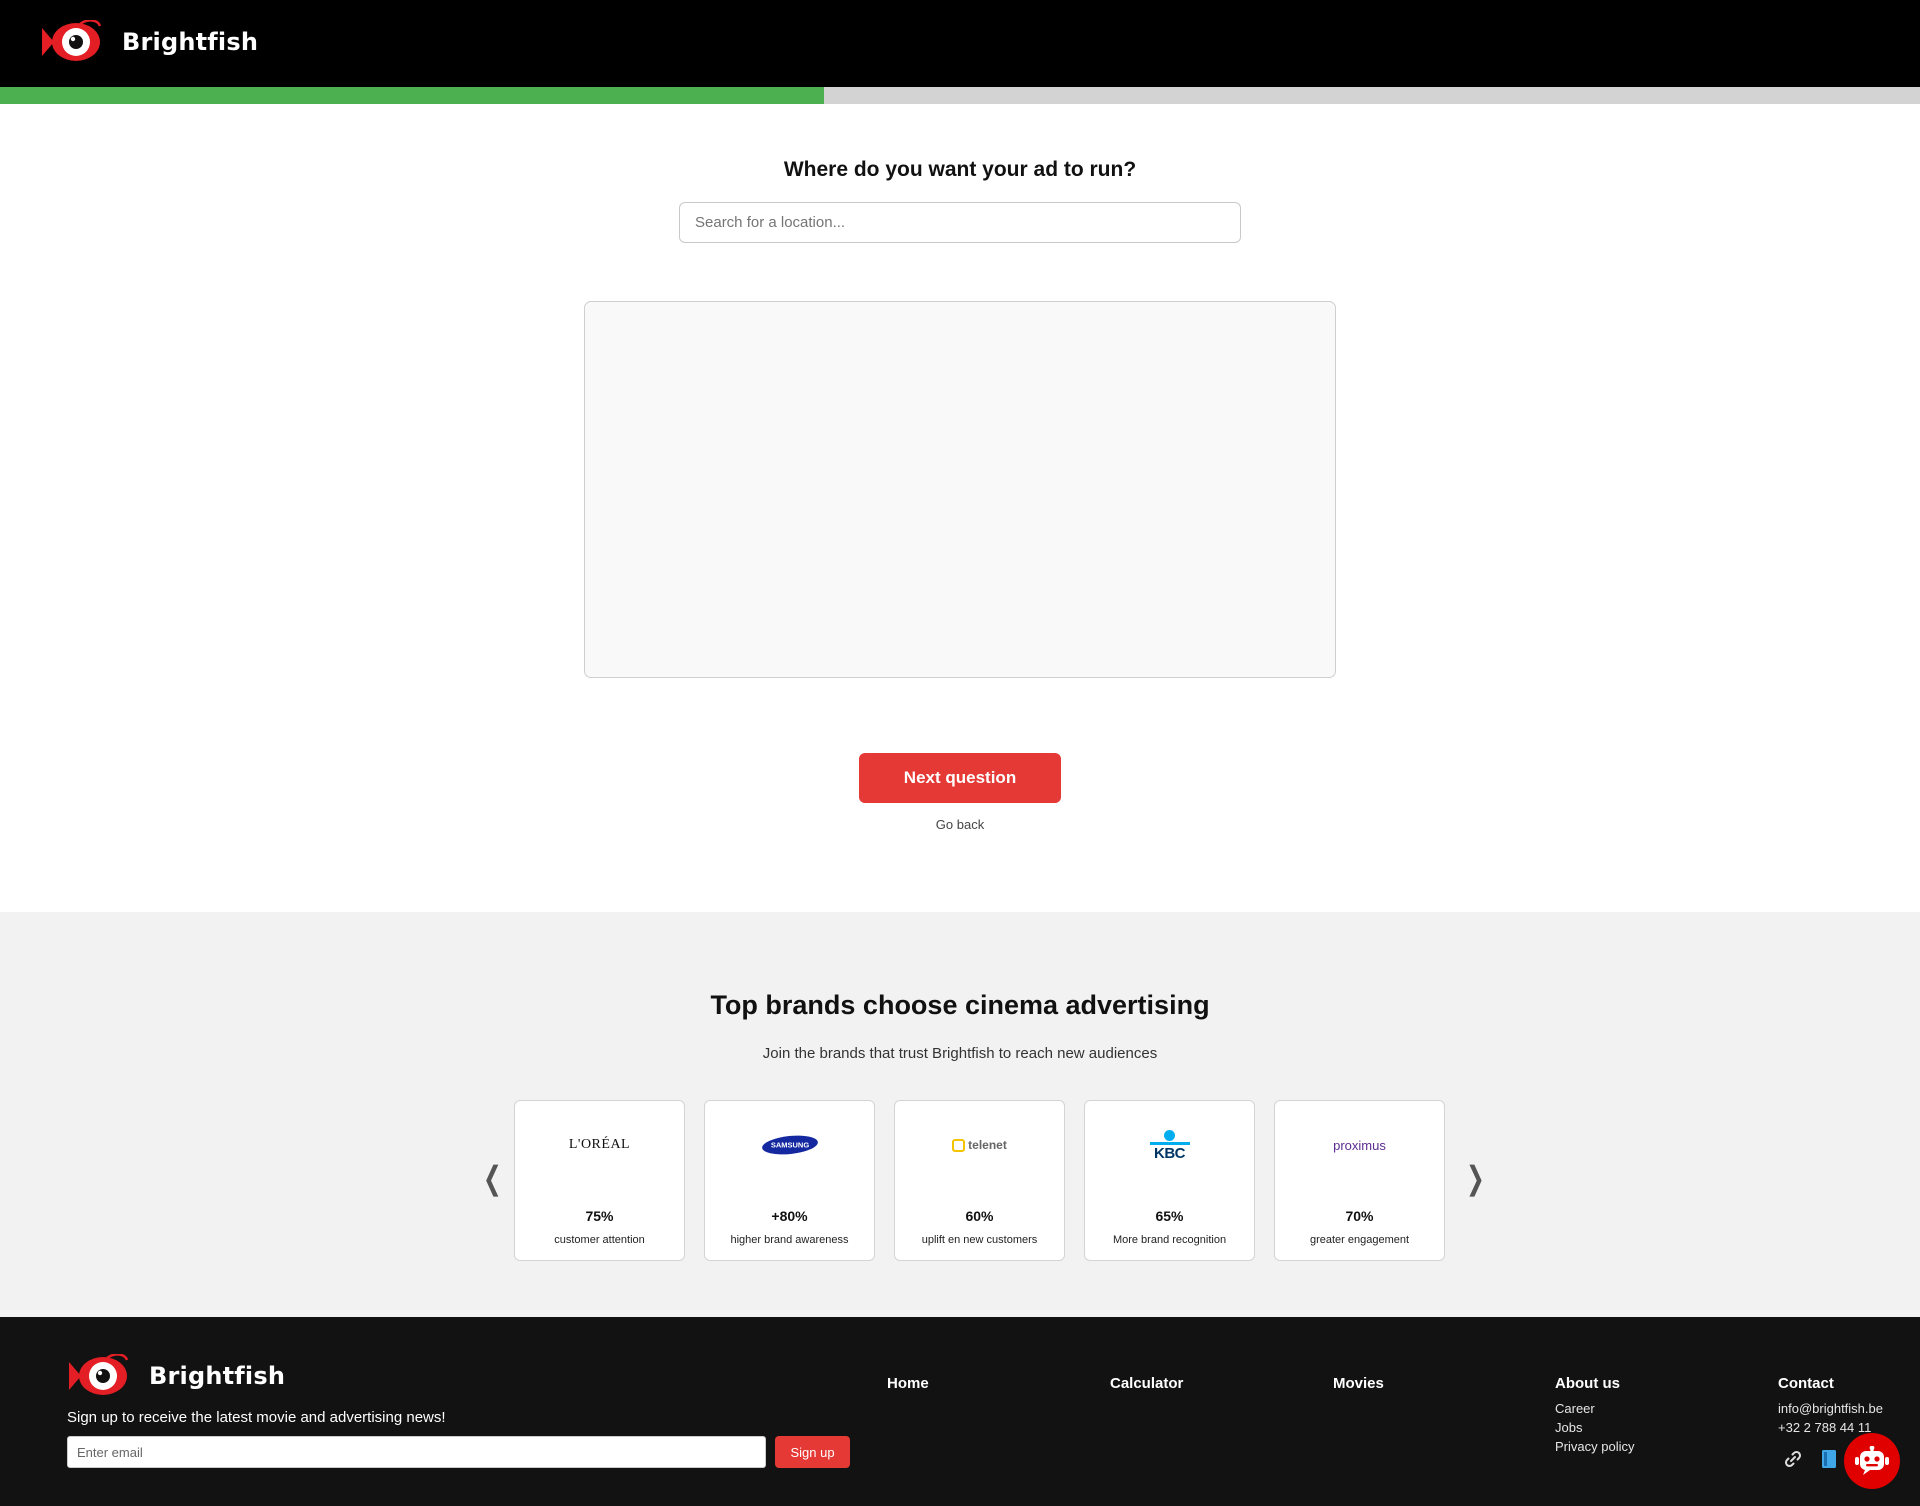 The height and width of the screenshot is (1506, 1920). What do you see at coordinates (789, 1216) in the screenshot?
I see `card-stat: +80%` at bounding box center [789, 1216].